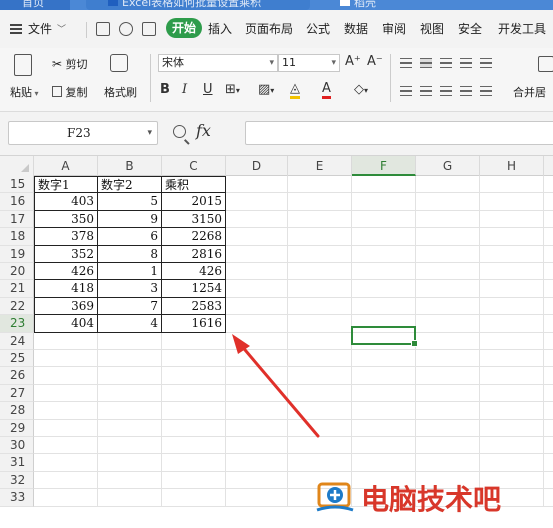 The width and height of the screenshot is (553, 528). I want to click on file-menu: 文件 ﹀, so click(38, 28).